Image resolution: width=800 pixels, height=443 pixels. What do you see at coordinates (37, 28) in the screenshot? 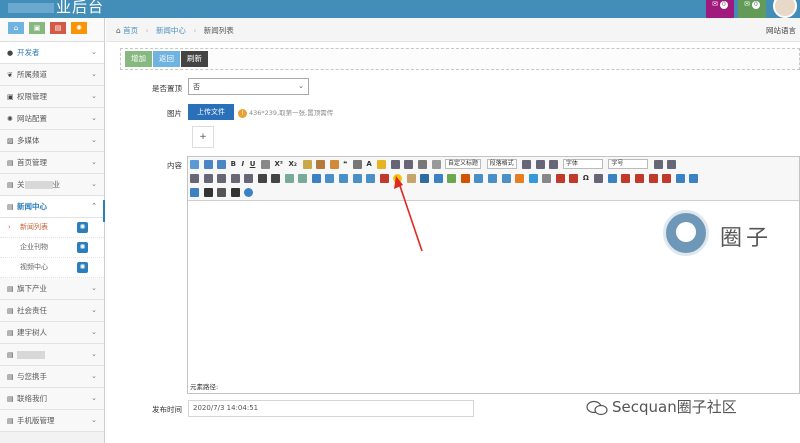
I see `lock-shortcut-button: ▣` at bounding box center [37, 28].